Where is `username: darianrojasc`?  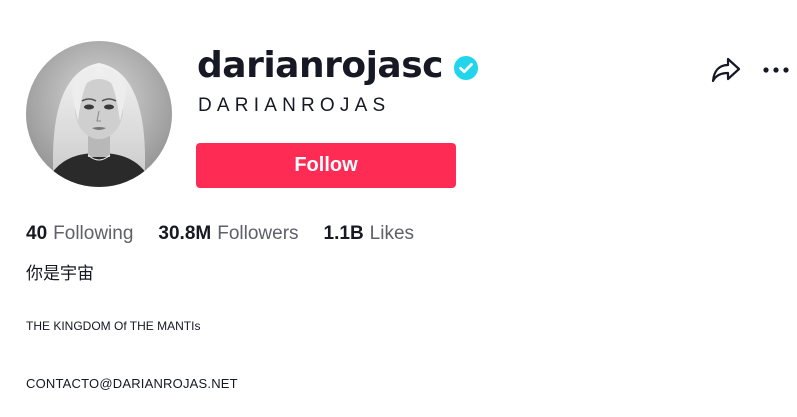
username: darianrojasc is located at coordinates (320, 65).